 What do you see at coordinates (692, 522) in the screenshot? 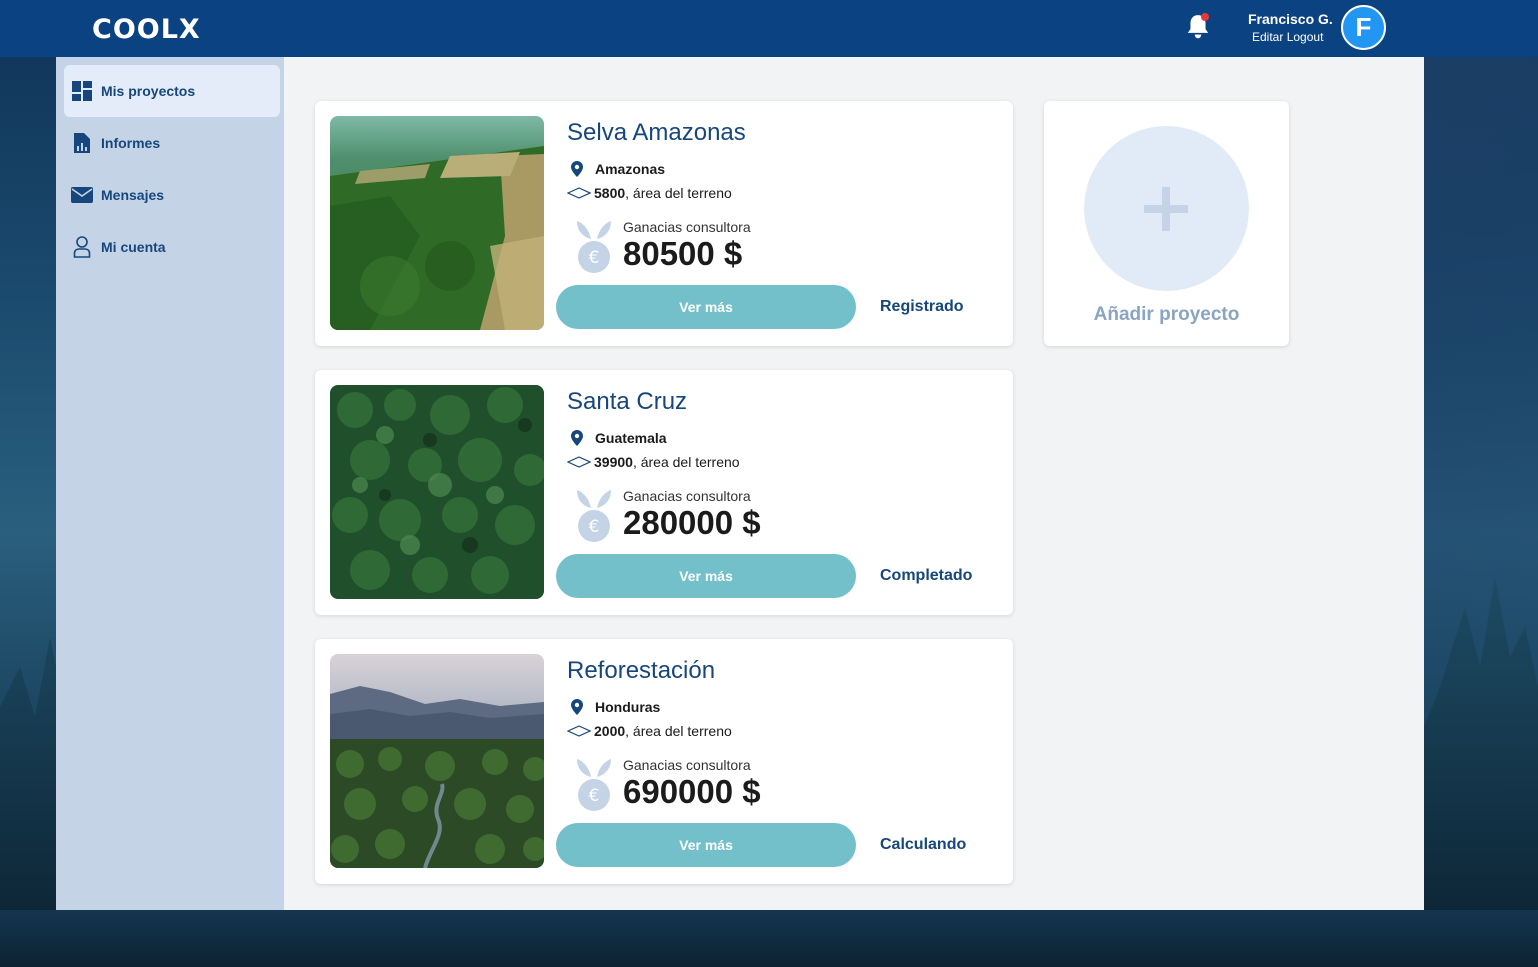
I see `earnings-value: 280000 $` at bounding box center [692, 522].